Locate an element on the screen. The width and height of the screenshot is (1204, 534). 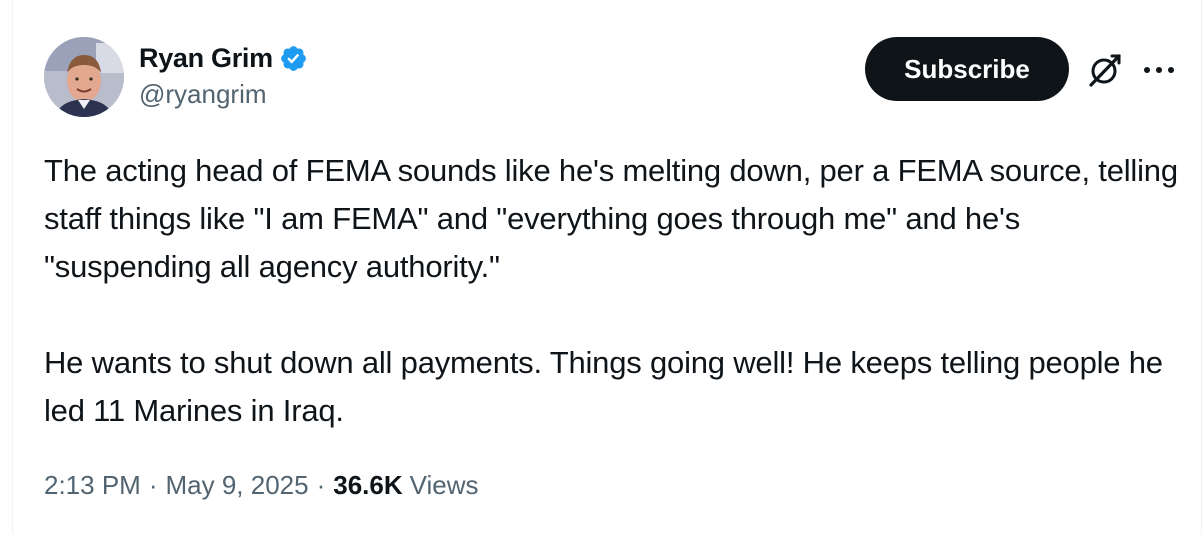
author-block: Ryan Grim @ryangrim is located at coordinates (223, 74).